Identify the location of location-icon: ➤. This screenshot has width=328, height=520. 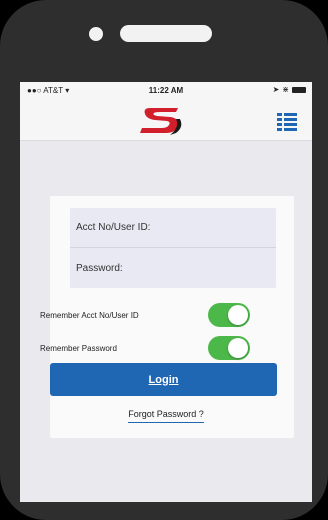
(276, 89).